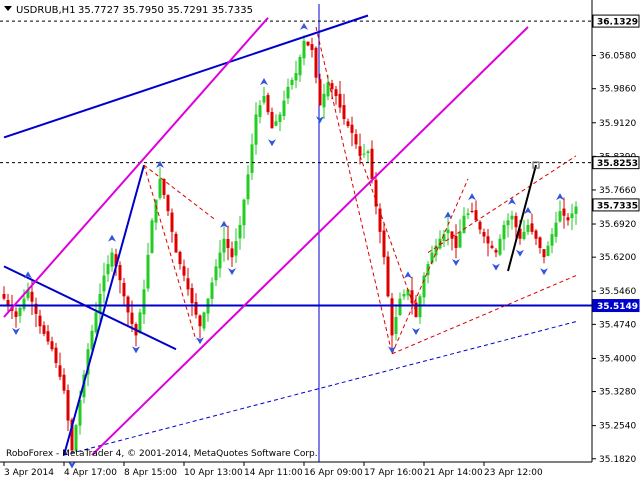  What do you see at coordinates (617, 292) in the screenshot?
I see `y-tick-label: 35.5460` at bounding box center [617, 292].